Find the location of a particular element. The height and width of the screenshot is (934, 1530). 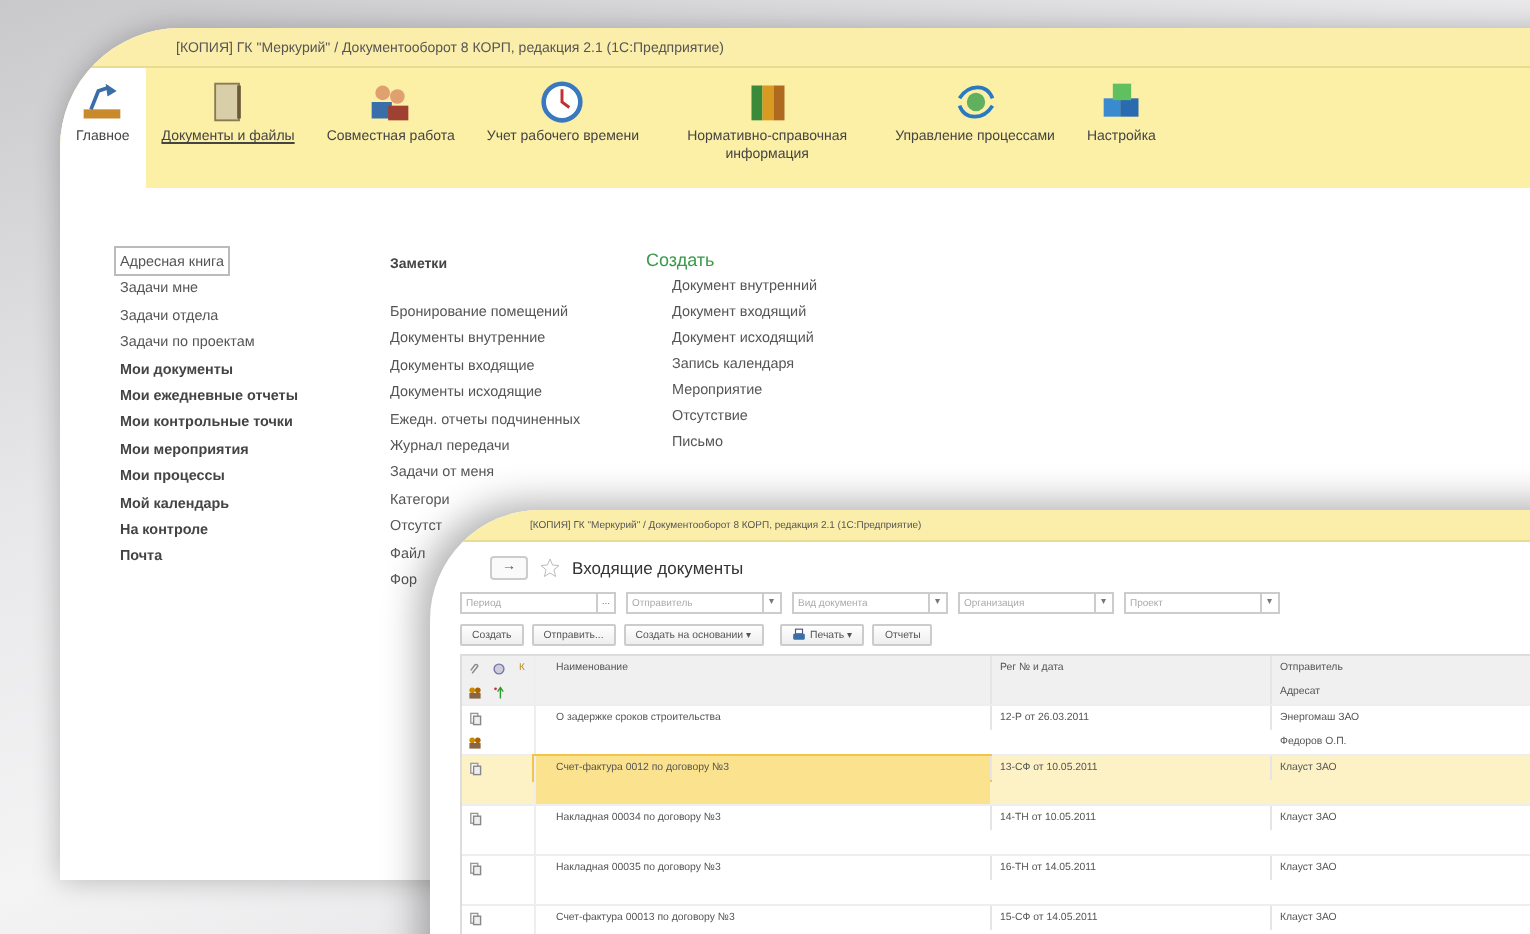

circle-icon is located at coordinates (498, 668).